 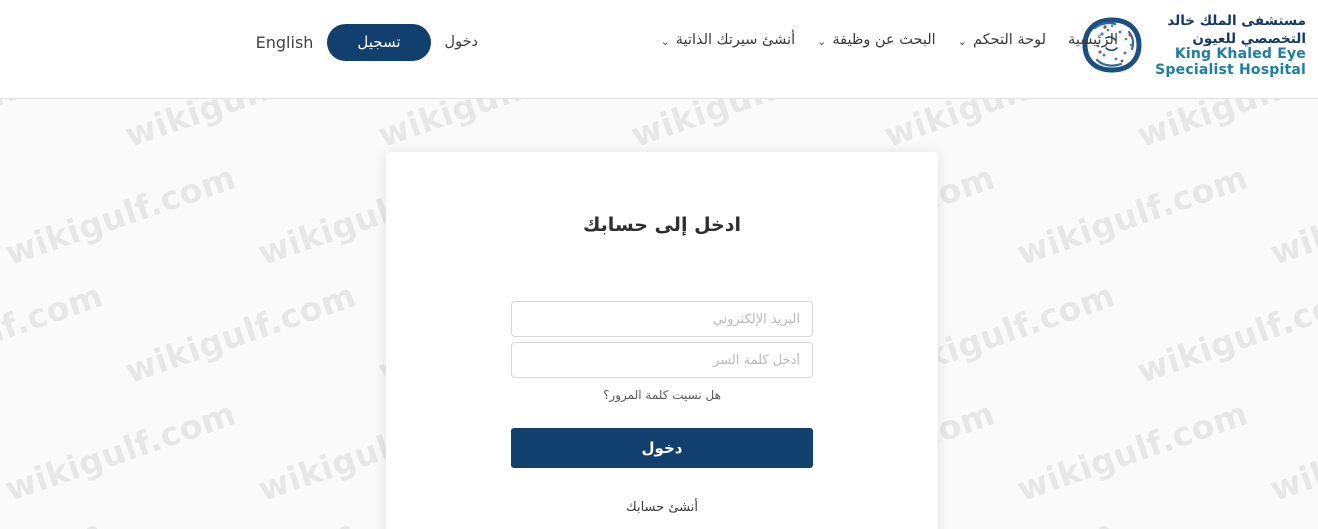 What do you see at coordinates (461, 42) in the screenshot?
I see `nav-login-link: دخول` at bounding box center [461, 42].